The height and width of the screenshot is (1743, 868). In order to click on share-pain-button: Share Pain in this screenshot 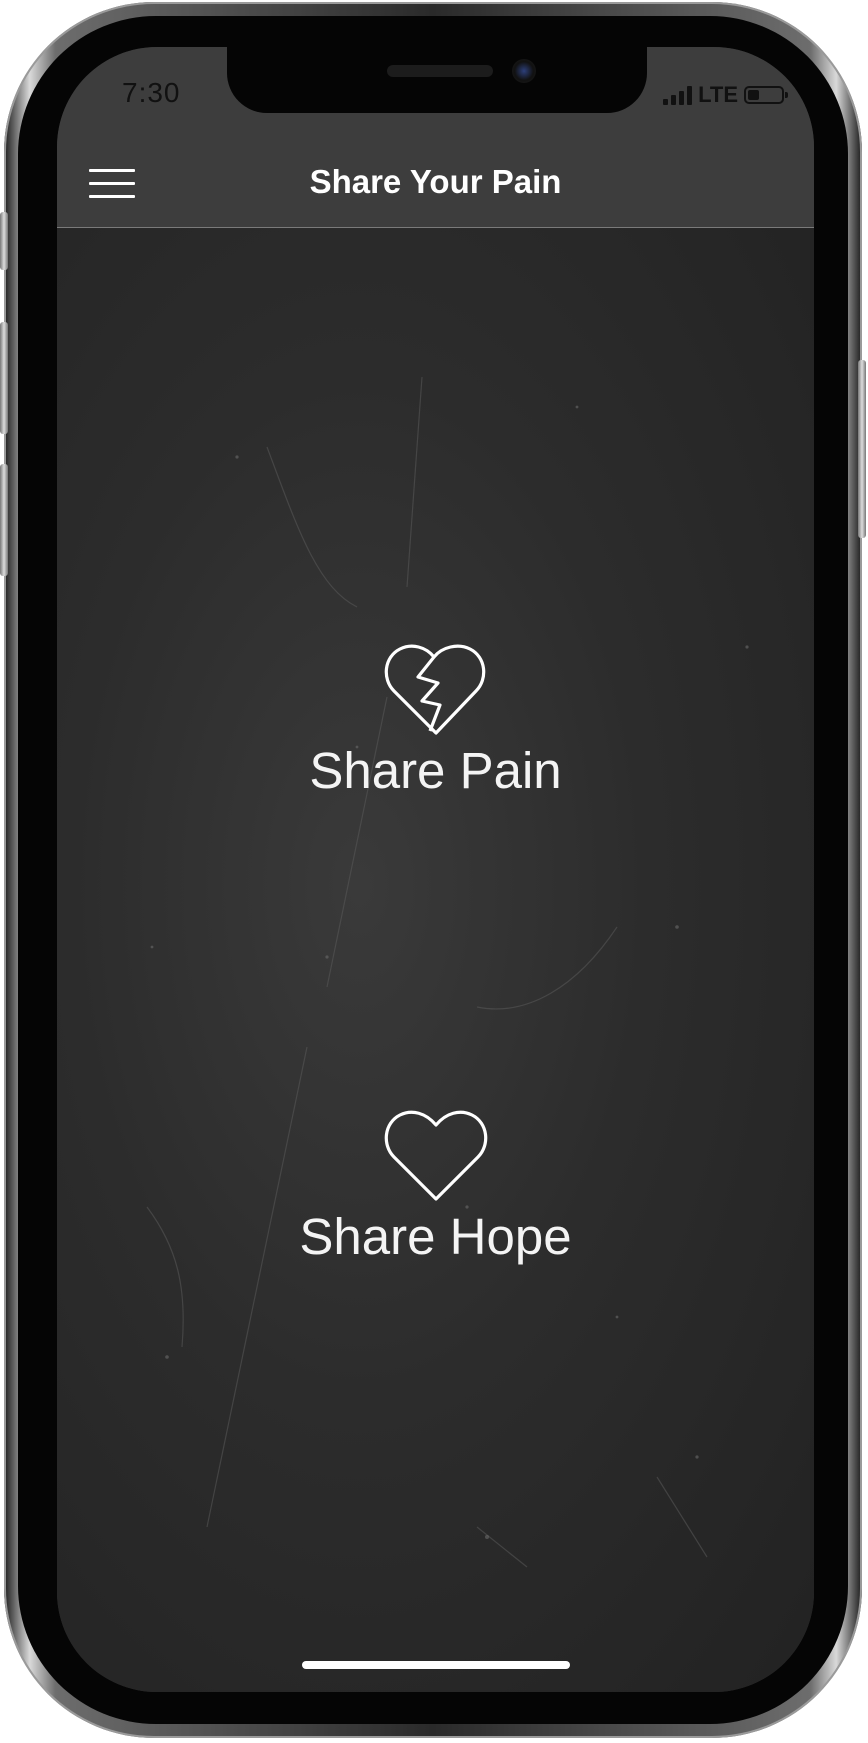, I will do `click(435, 721)`.